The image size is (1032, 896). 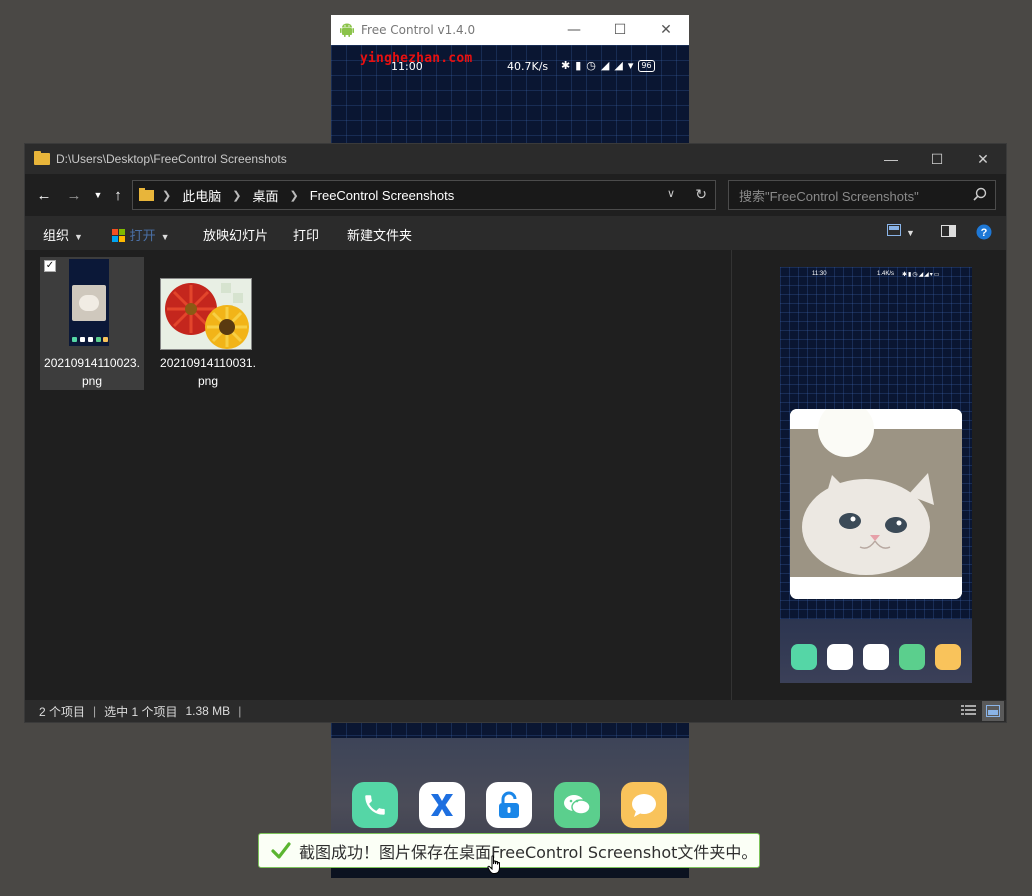 I want to click on phone-icon, so click(x=375, y=805).